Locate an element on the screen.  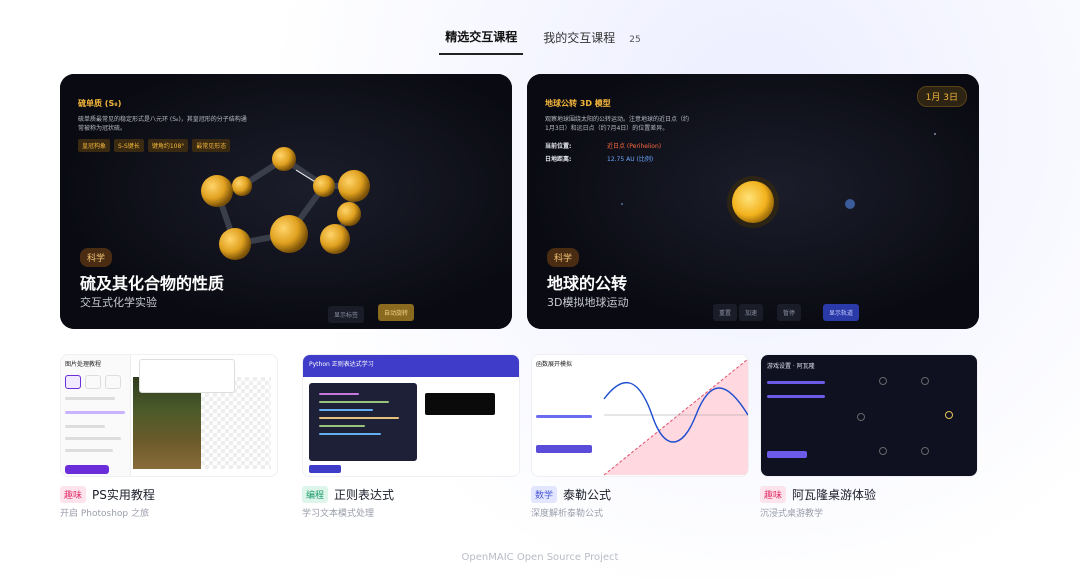
regex-header: Python 正则表达式学习 is located at coordinates (411, 366).